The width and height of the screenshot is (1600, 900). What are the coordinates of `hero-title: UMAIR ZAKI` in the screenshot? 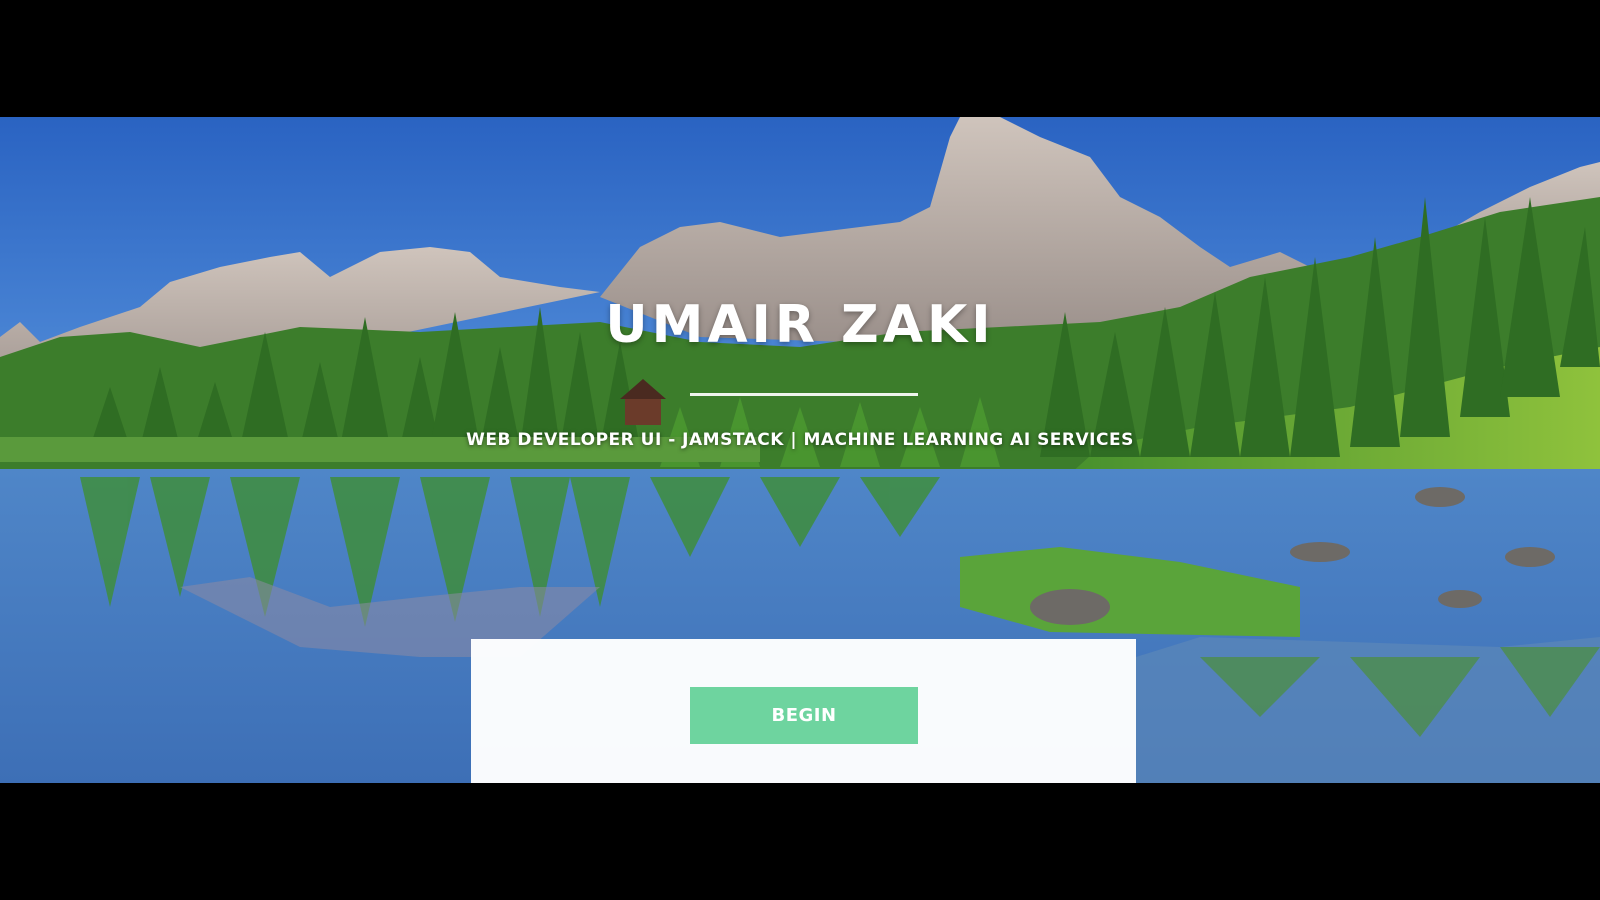 It's located at (800, 325).